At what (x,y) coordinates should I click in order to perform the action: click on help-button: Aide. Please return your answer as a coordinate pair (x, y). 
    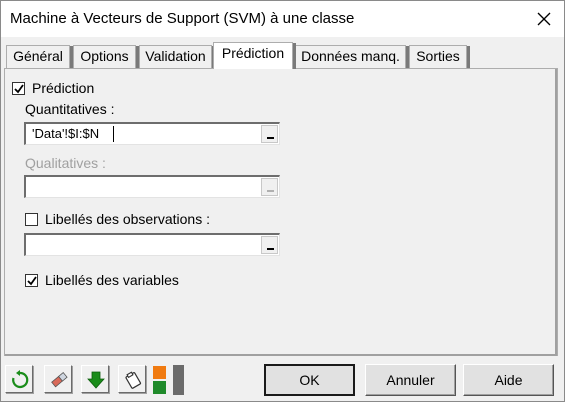
    Looking at the image, I should click on (508, 380).